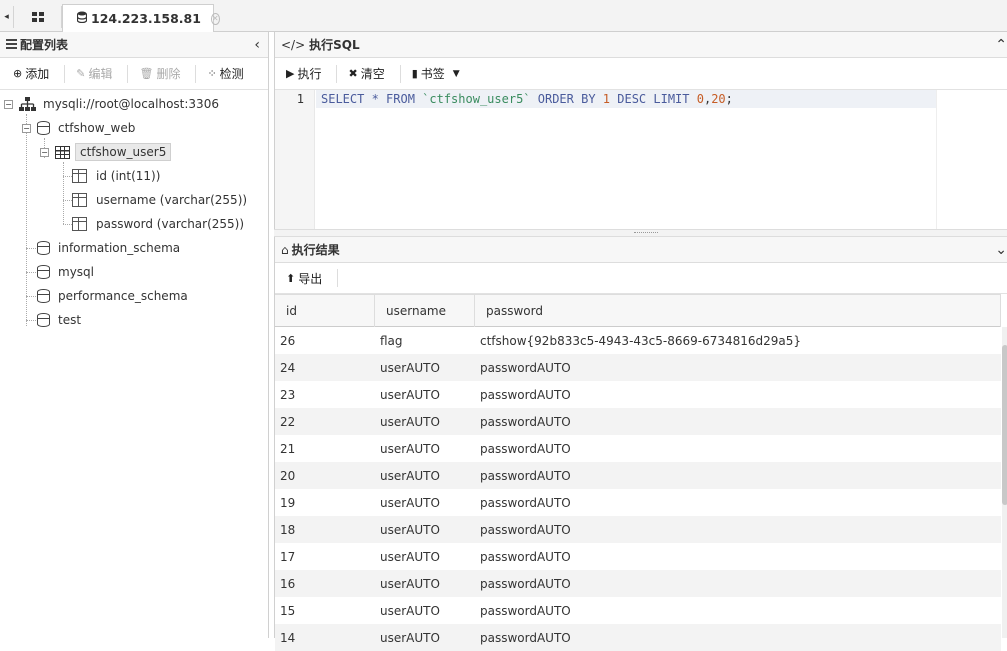 Image resolution: width=1007 pixels, height=651 pixels. Describe the element at coordinates (646, 232) in the screenshot. I see `grip-icon` at that location.